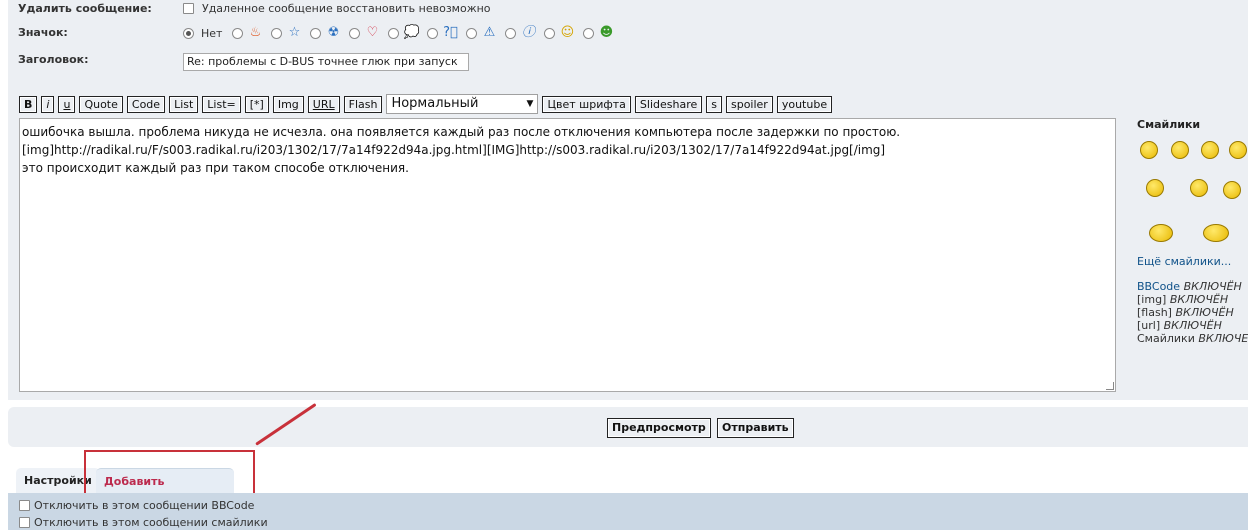  Describe the element at coordinates (755, 428) in the screenshot. I see `submit-button: Отправить` at that location.